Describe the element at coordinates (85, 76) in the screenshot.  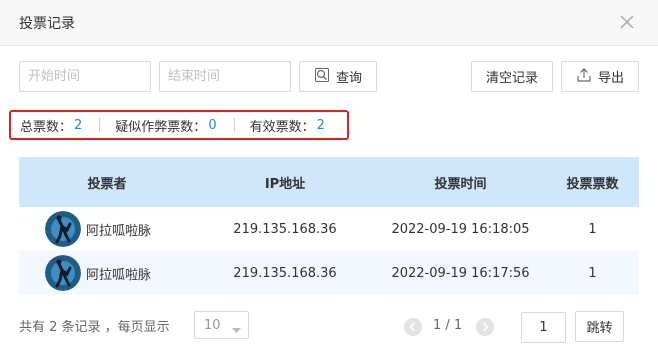
I see `start-time-input` at that location.